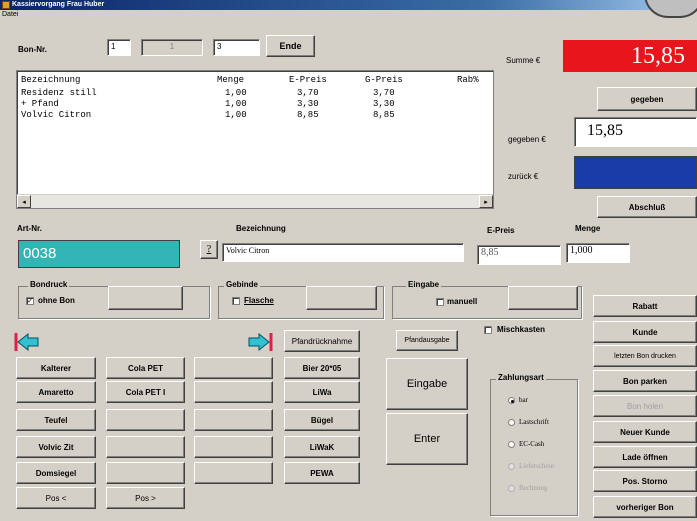 The width and height of the screenshot is (697, 521). I want to click on zahlungsart-option-label: Lastschrift, so click(534, 422).